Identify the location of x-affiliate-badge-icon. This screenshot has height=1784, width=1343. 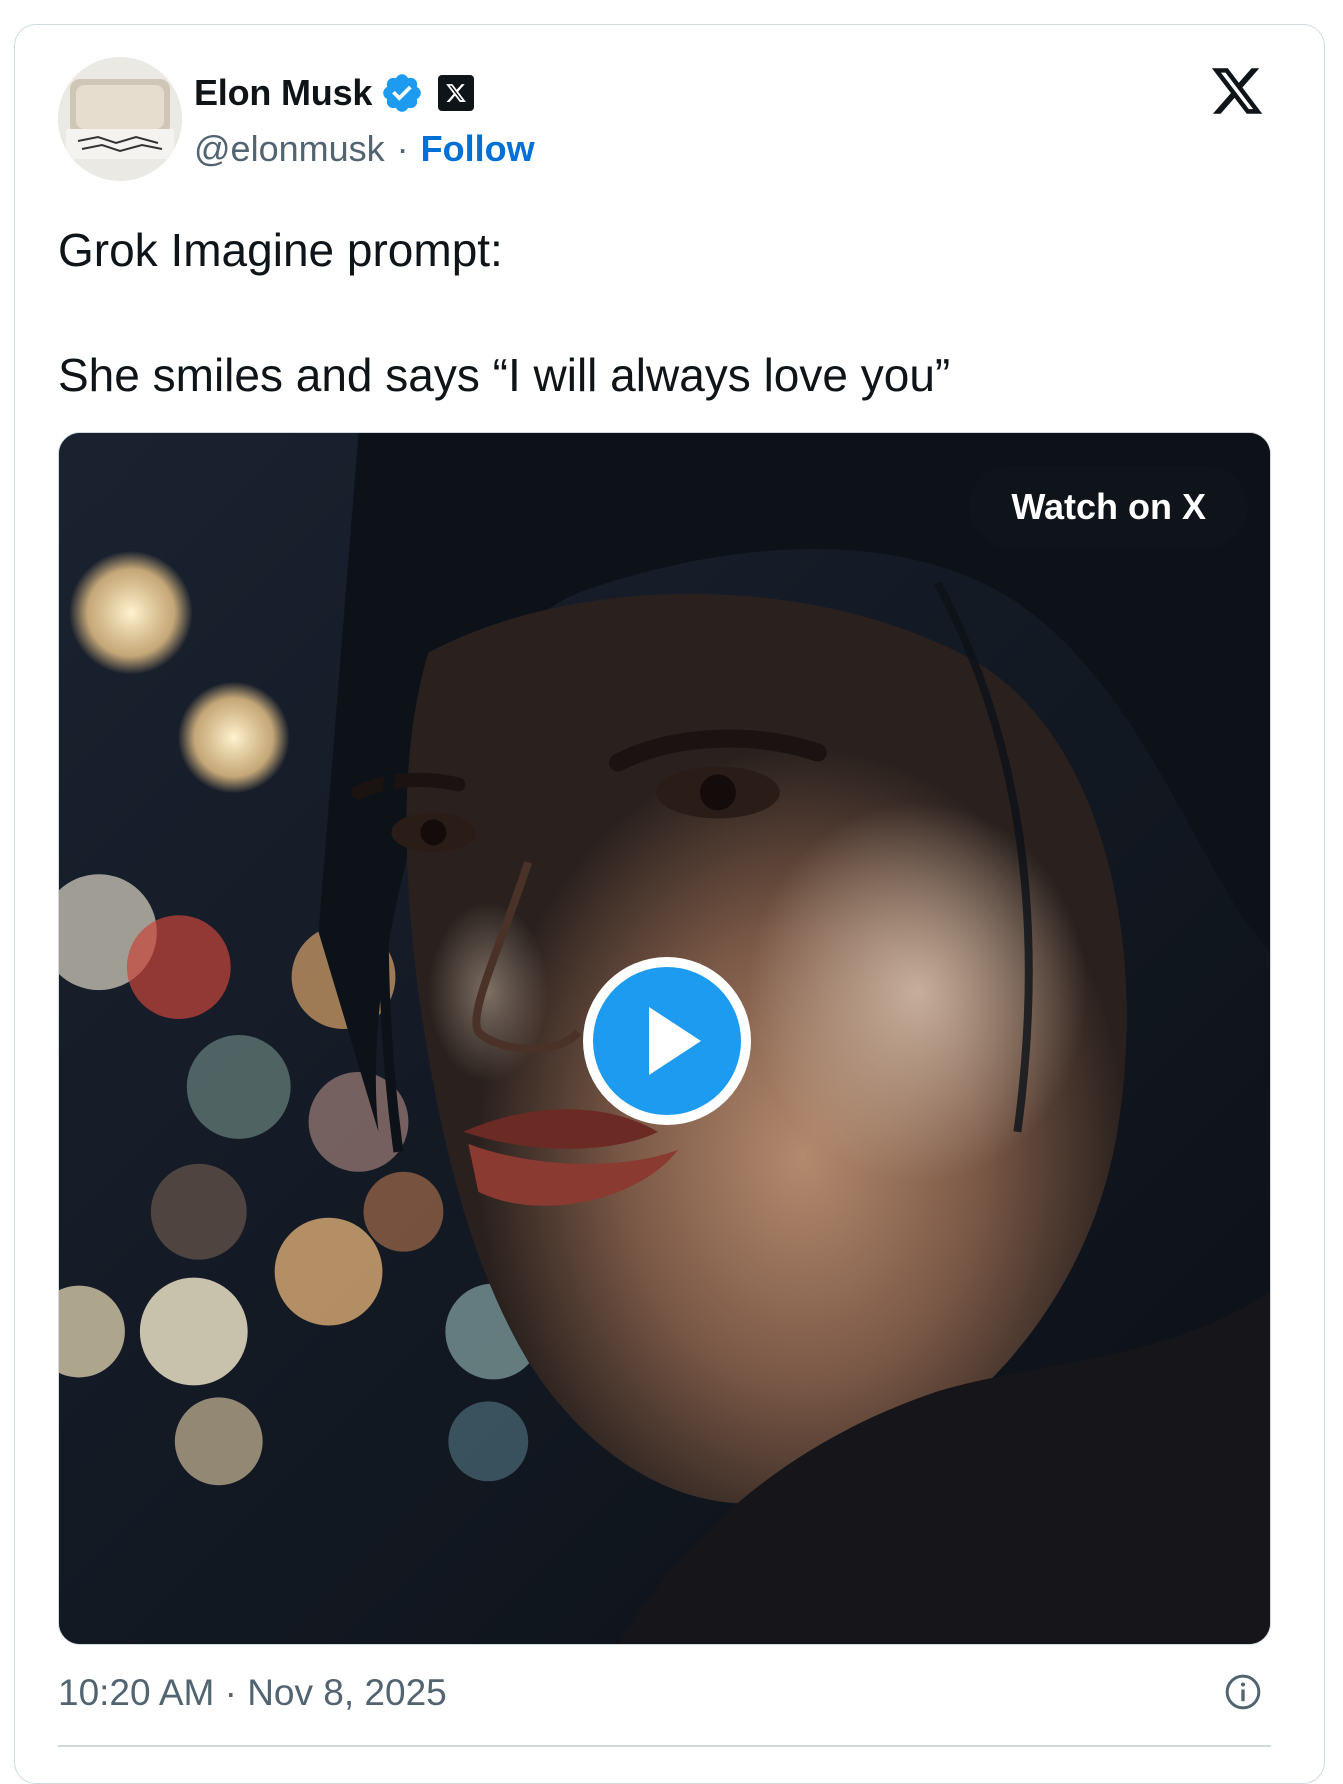
(456, 93).